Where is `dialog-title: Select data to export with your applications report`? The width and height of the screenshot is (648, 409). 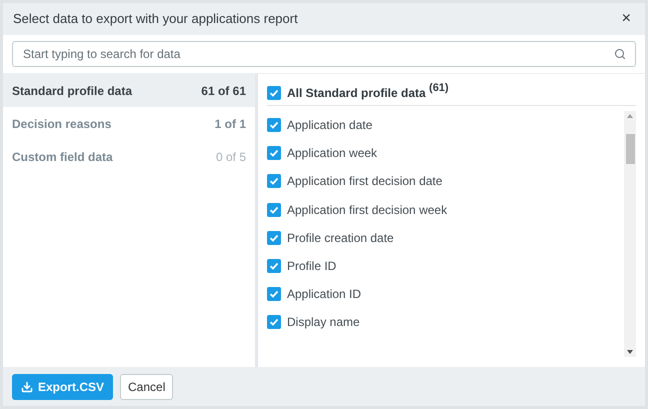 dialog-title: Select data to export with your applications report is located at coordinates (155, 19).